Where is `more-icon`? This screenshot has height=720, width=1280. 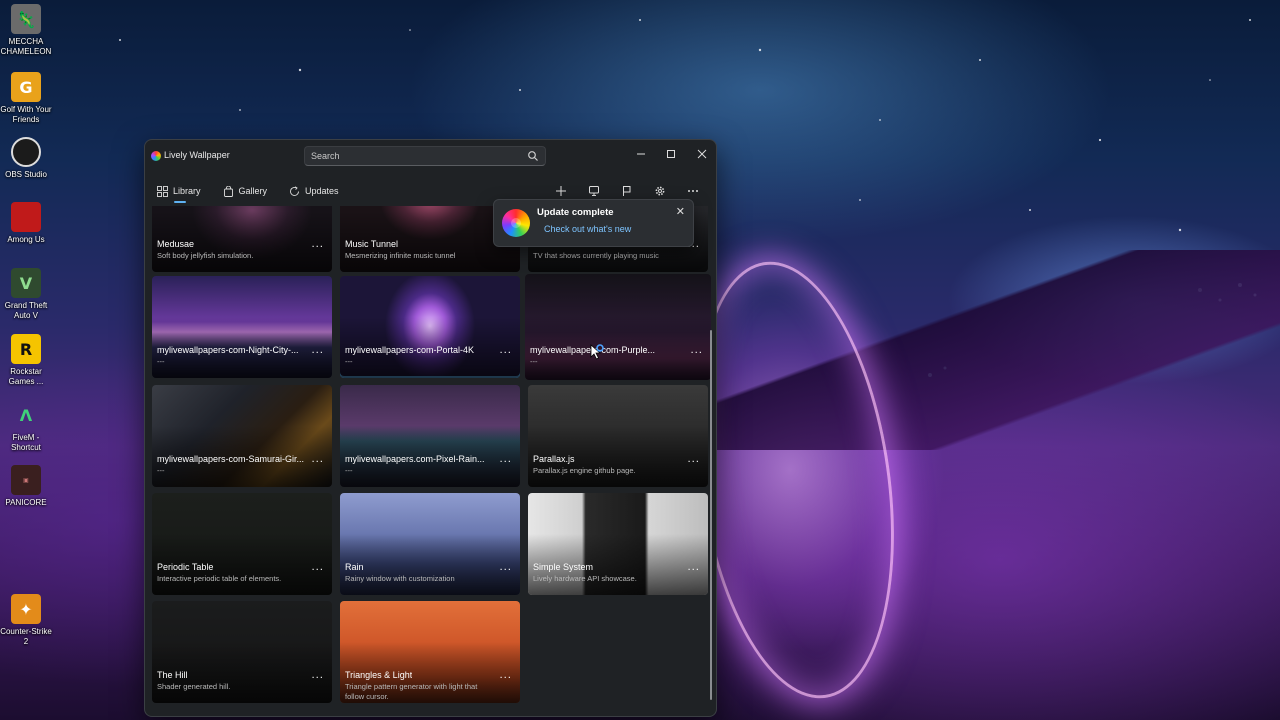 more-icon is located at coordinates (693, 191).